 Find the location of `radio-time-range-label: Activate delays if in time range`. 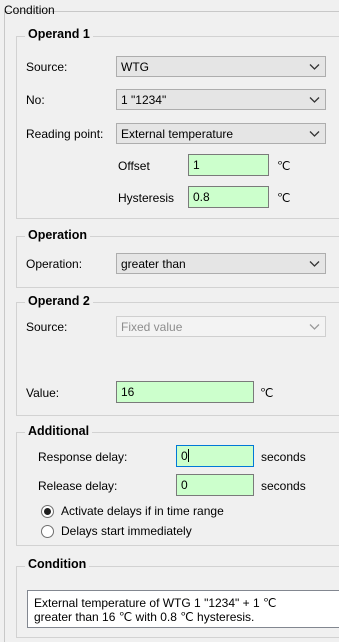

radio-time-range-label: Activate delays if in time range is located at coordinates (142, 511).